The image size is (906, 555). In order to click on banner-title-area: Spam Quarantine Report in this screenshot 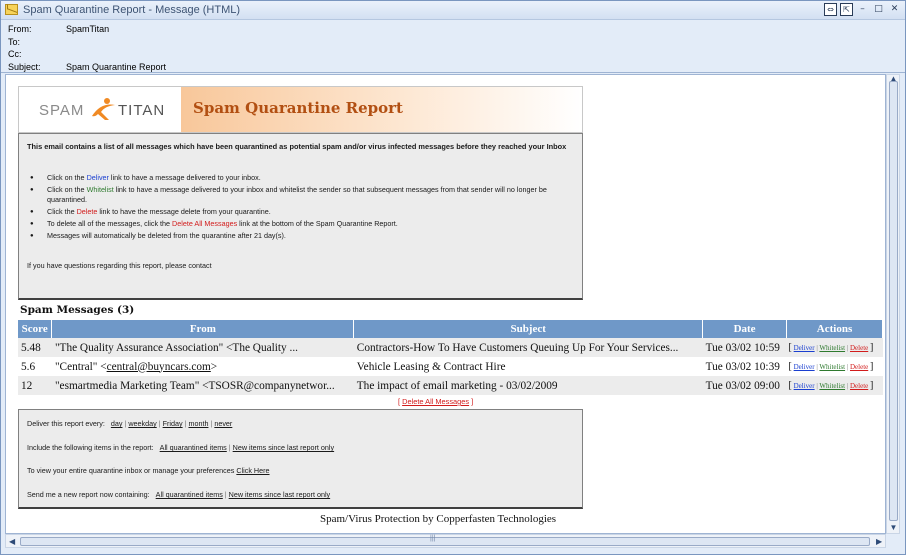, I will do `click(381, 109)`.